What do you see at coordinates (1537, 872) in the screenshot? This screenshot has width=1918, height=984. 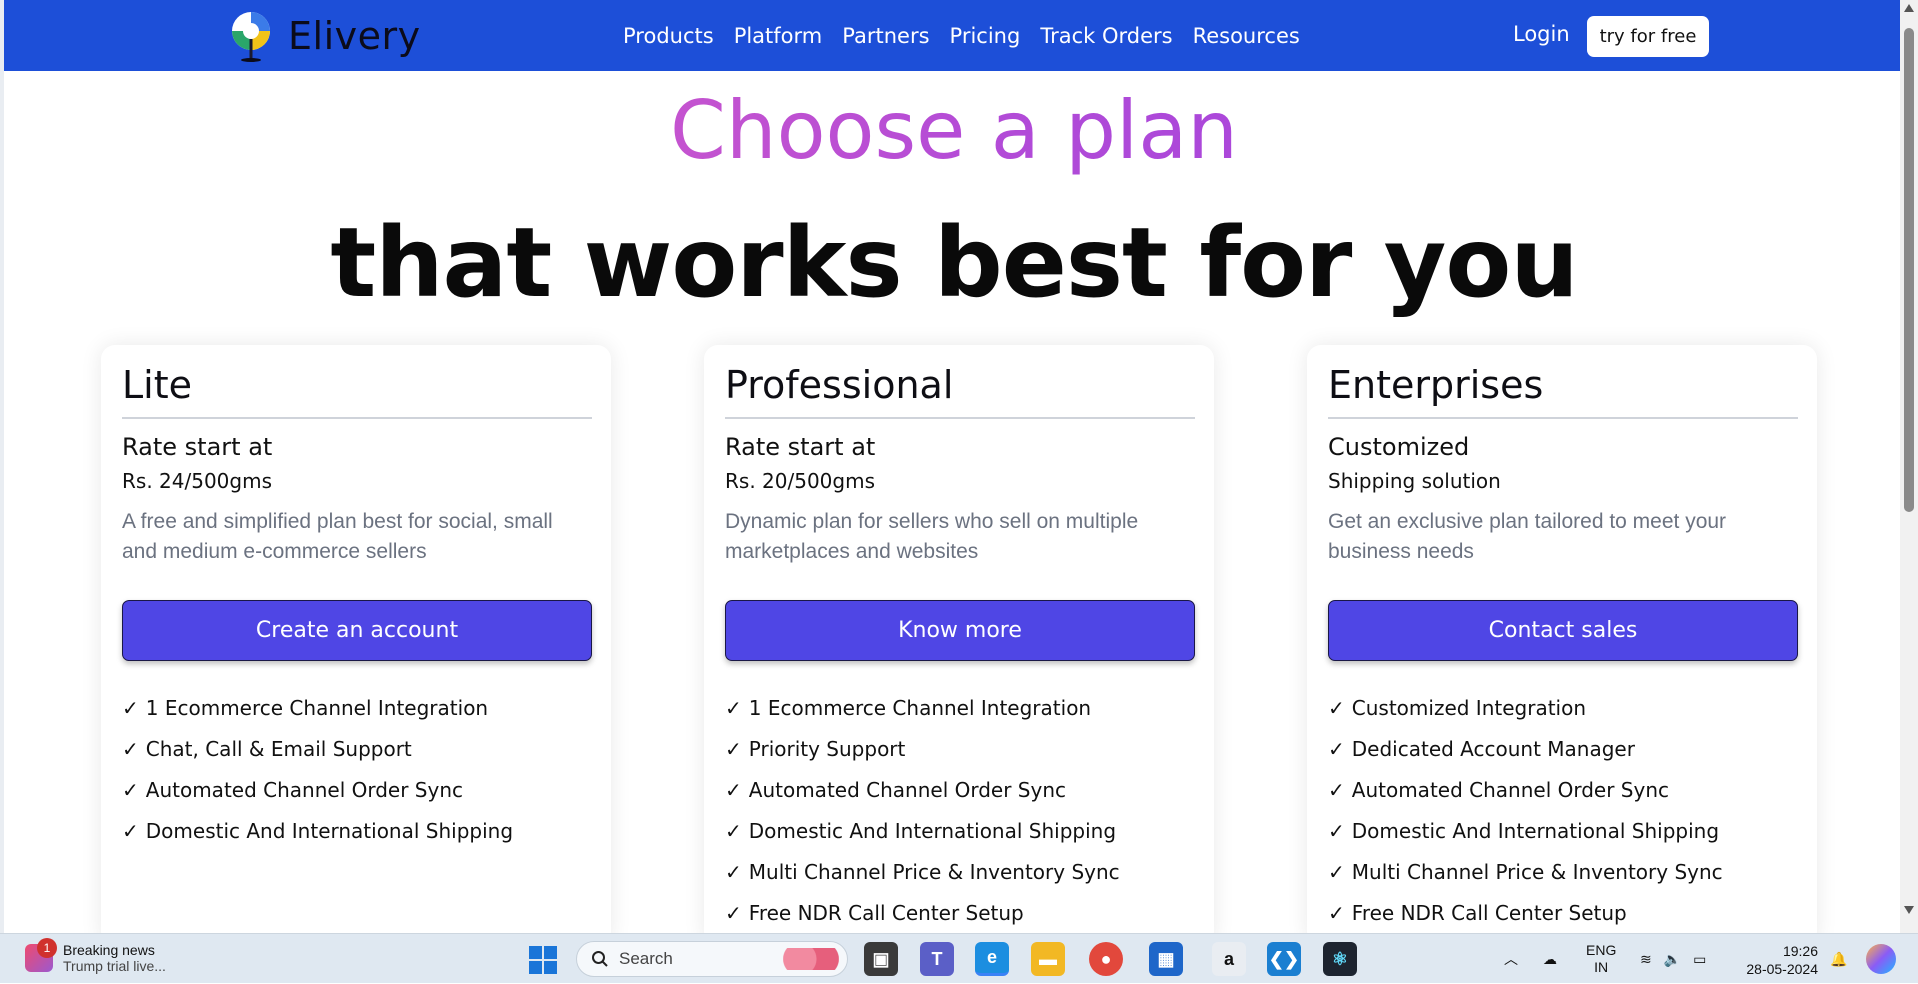 I see `feature-label: Multi Channel Price & Inventory Sync` at bounding box center [1537, 872].